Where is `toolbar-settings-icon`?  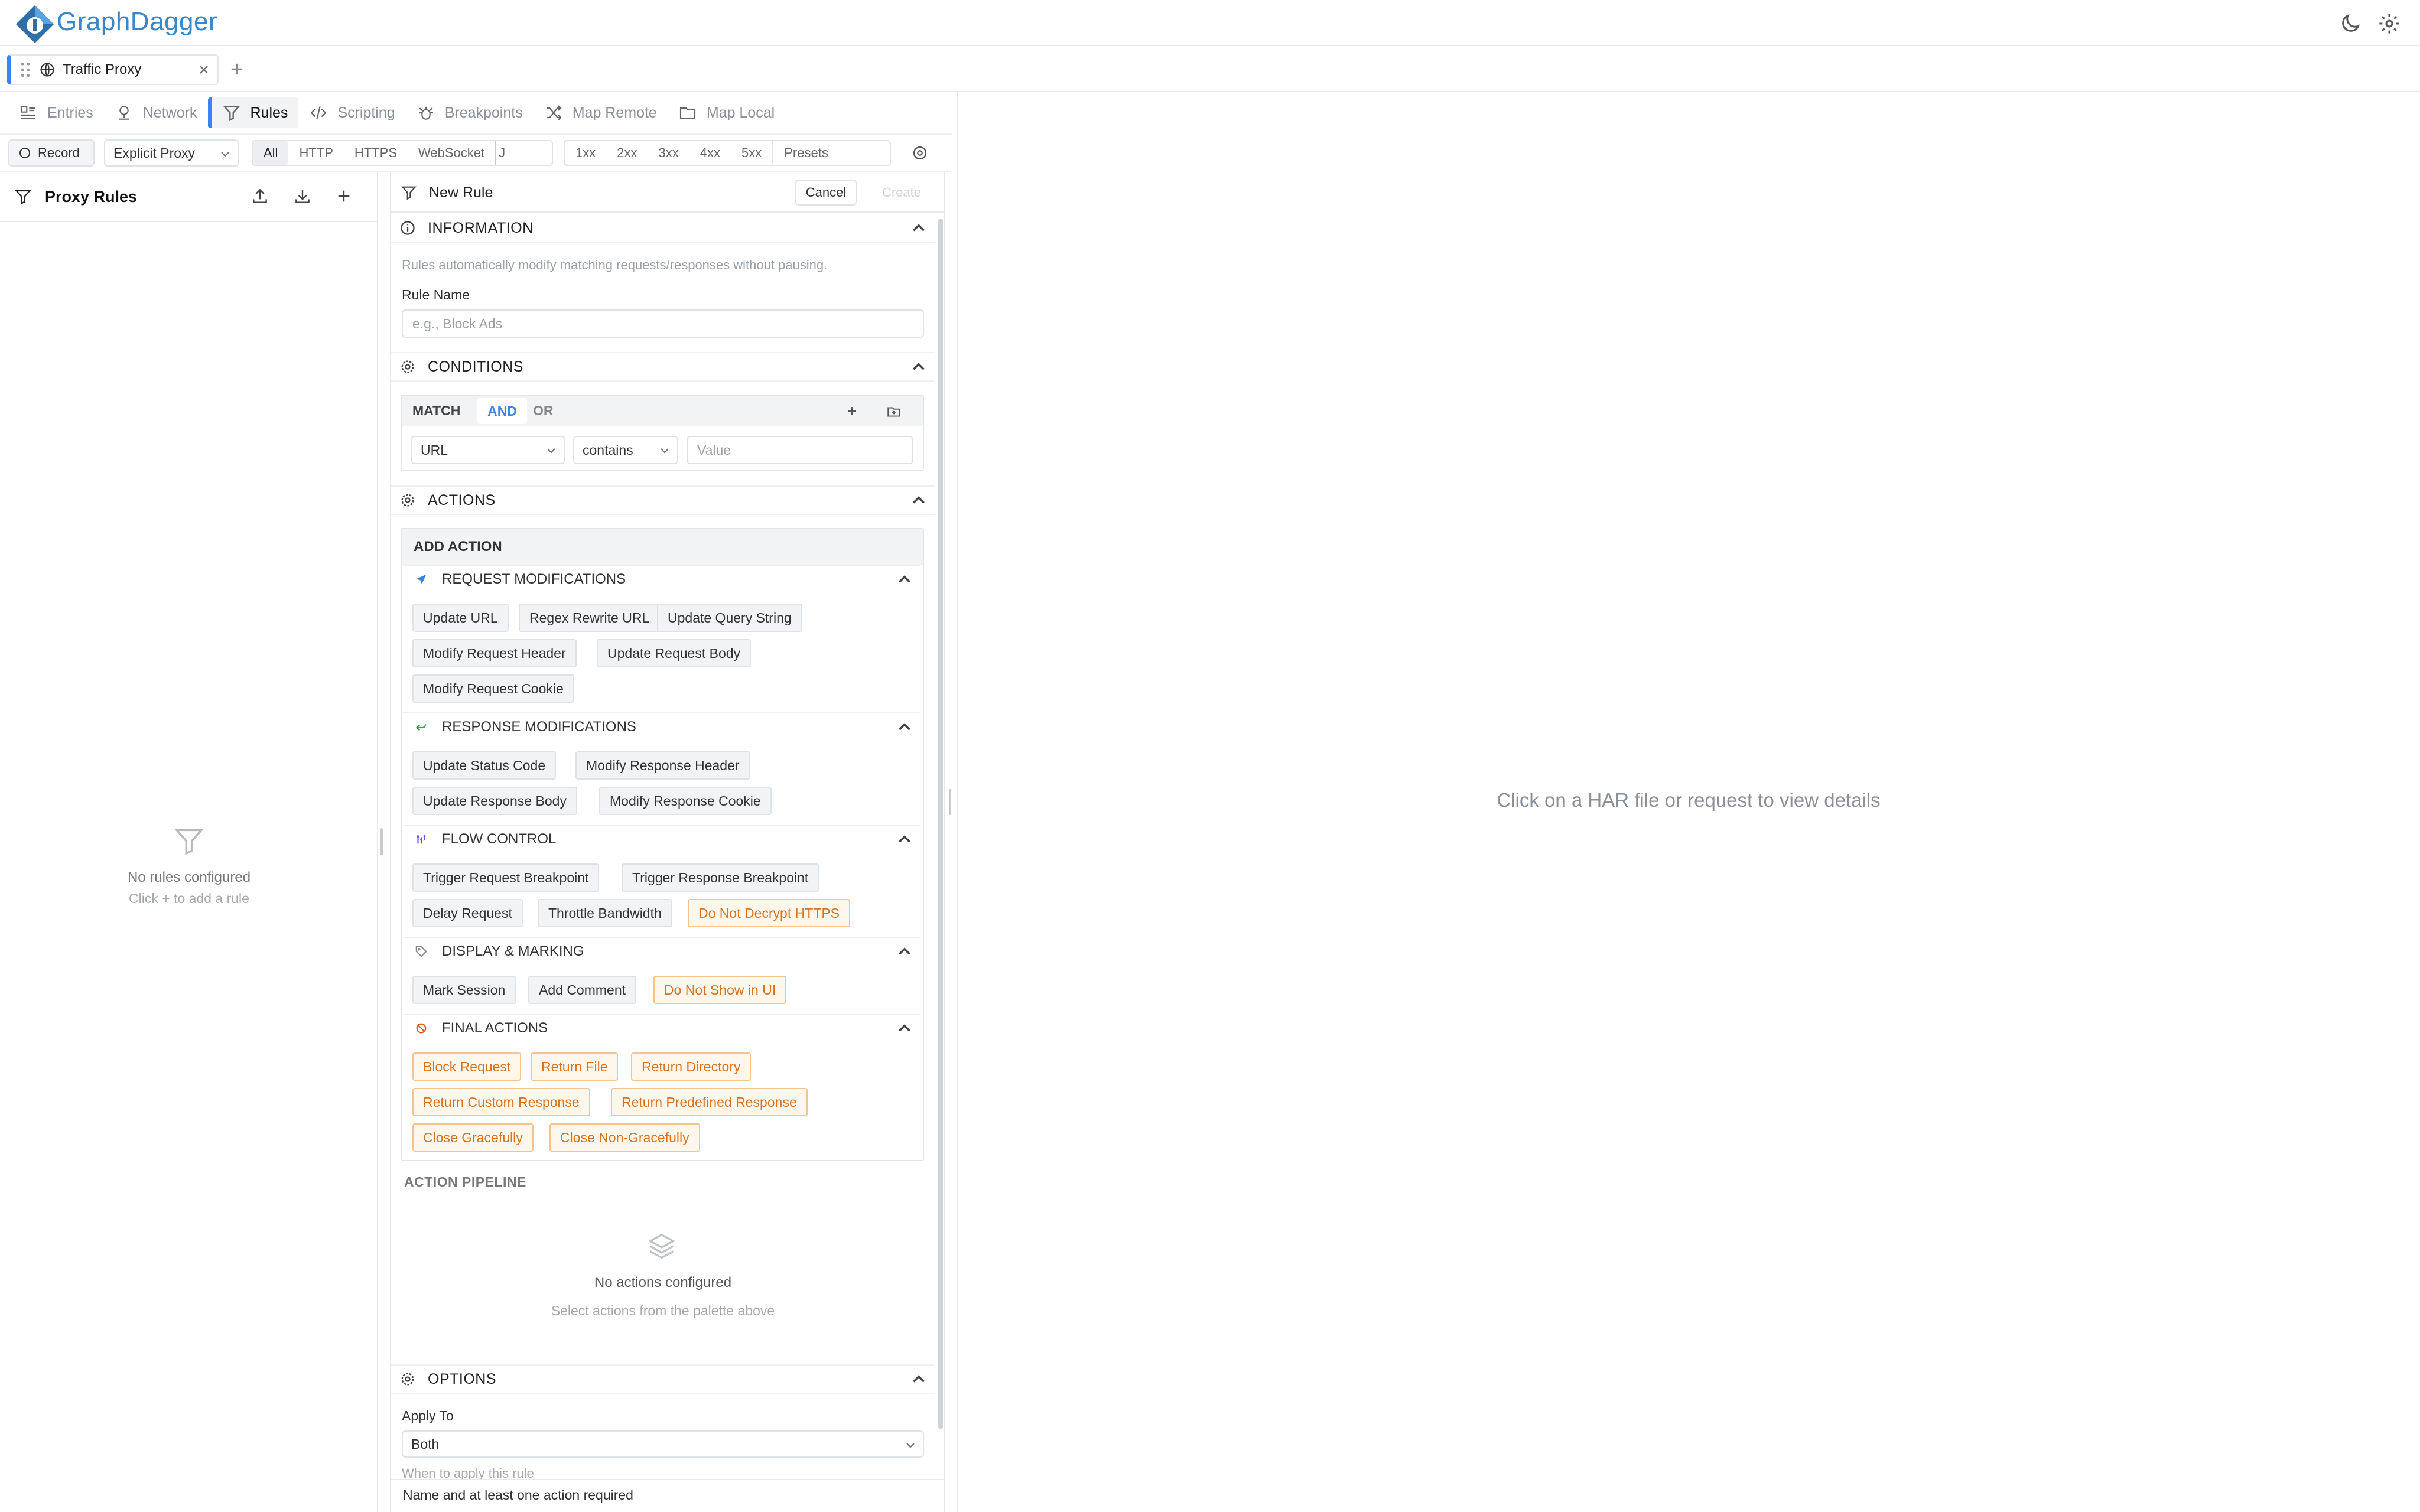
toolbar-settings-icon is located at coordinates (920, 153).